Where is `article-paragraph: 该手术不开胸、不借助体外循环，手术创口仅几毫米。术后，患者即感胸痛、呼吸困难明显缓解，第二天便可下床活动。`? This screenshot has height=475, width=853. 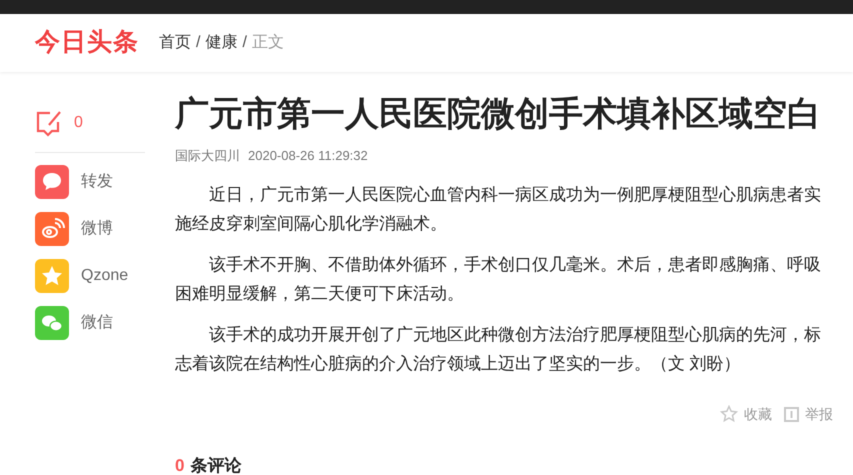 article-paragraph: 该手术不开胸、不借助体外循环，手术创口仅几毫米。术后，患者即感胸痛、呼吸困难明显缓解，第二天便可下床活动。 is located at coordinates (498, 279).